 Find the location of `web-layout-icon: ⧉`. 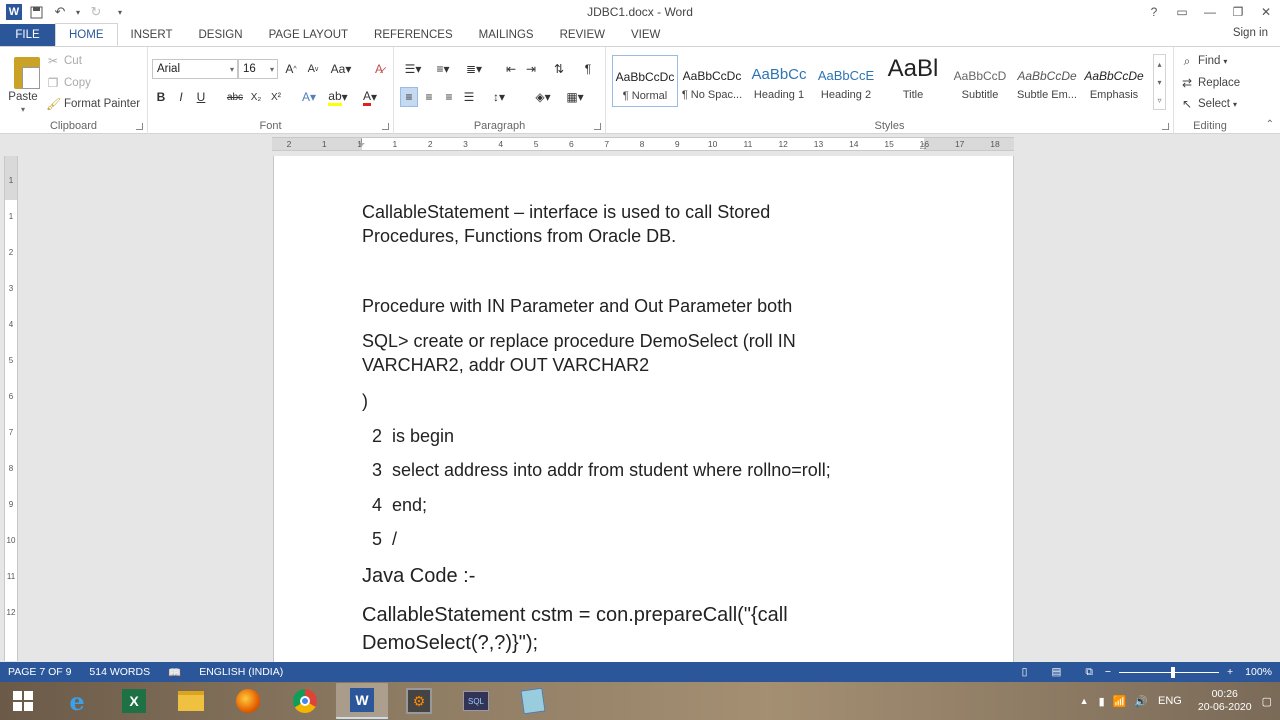

web-layout-icon: ⧉ is located at coordinates (1089, 672).